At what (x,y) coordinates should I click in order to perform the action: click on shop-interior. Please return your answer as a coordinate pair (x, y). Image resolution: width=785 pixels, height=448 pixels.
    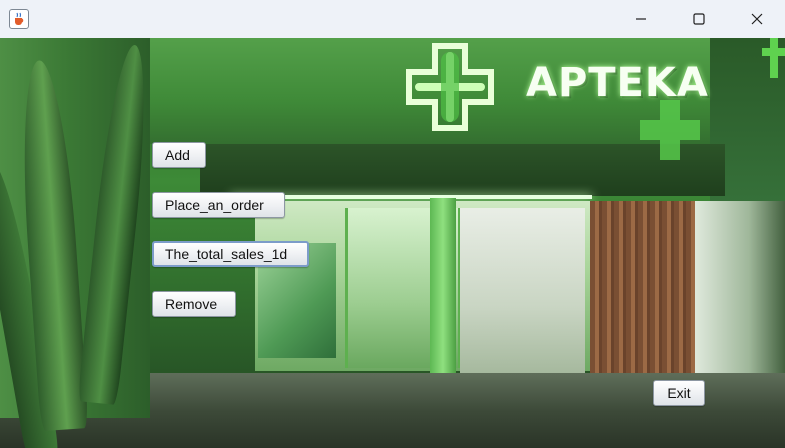
    Looking at the image, I should click on (522, 290).